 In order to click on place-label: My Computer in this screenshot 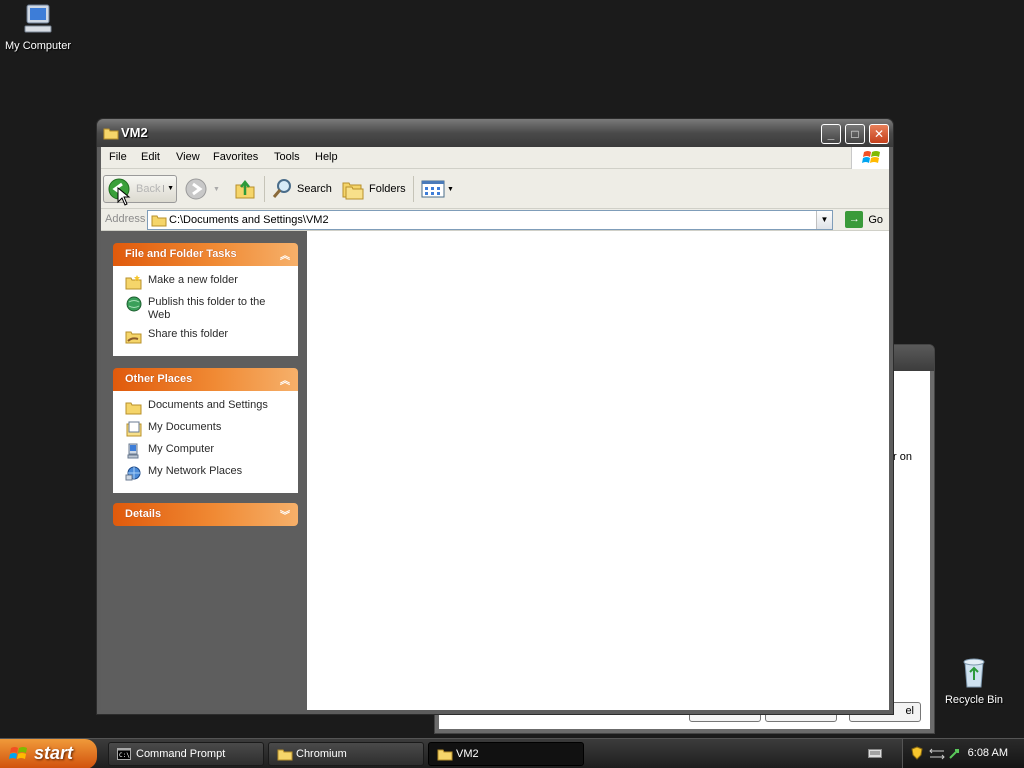, I will do `click(181, 449)`.